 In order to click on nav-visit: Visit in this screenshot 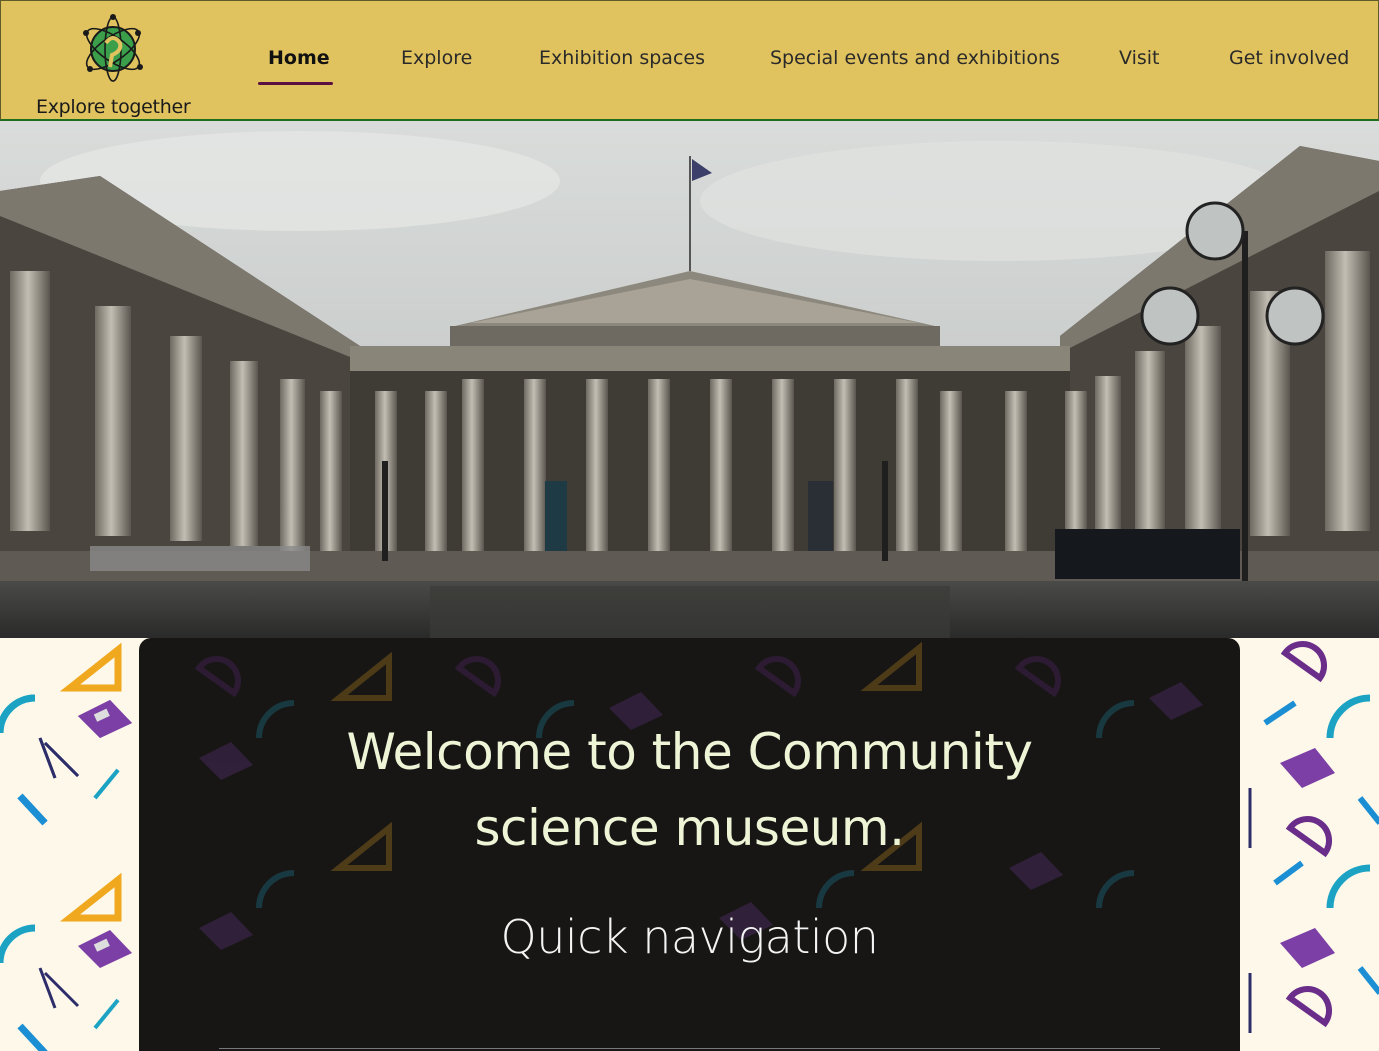, I will do `click(1139, 58)`.